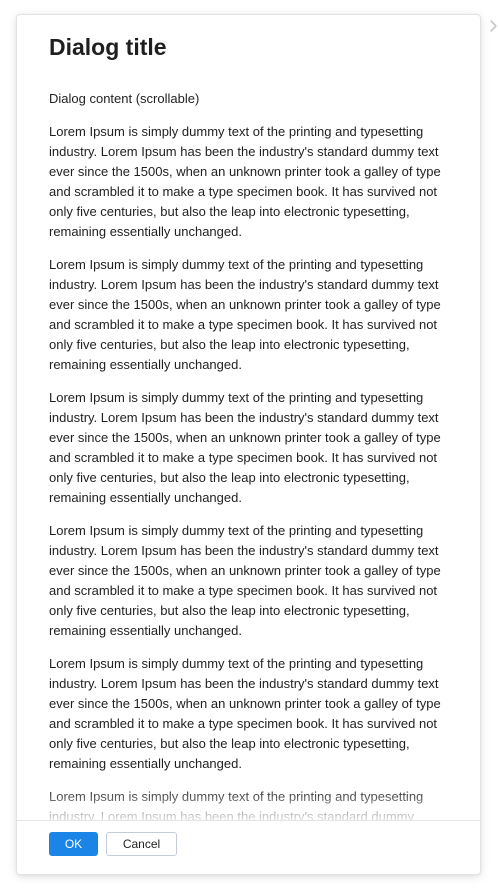 The width and height of the screenshot is (498, 894). I want to click on dialog-footer: OK Cancel, so click(248, 847).